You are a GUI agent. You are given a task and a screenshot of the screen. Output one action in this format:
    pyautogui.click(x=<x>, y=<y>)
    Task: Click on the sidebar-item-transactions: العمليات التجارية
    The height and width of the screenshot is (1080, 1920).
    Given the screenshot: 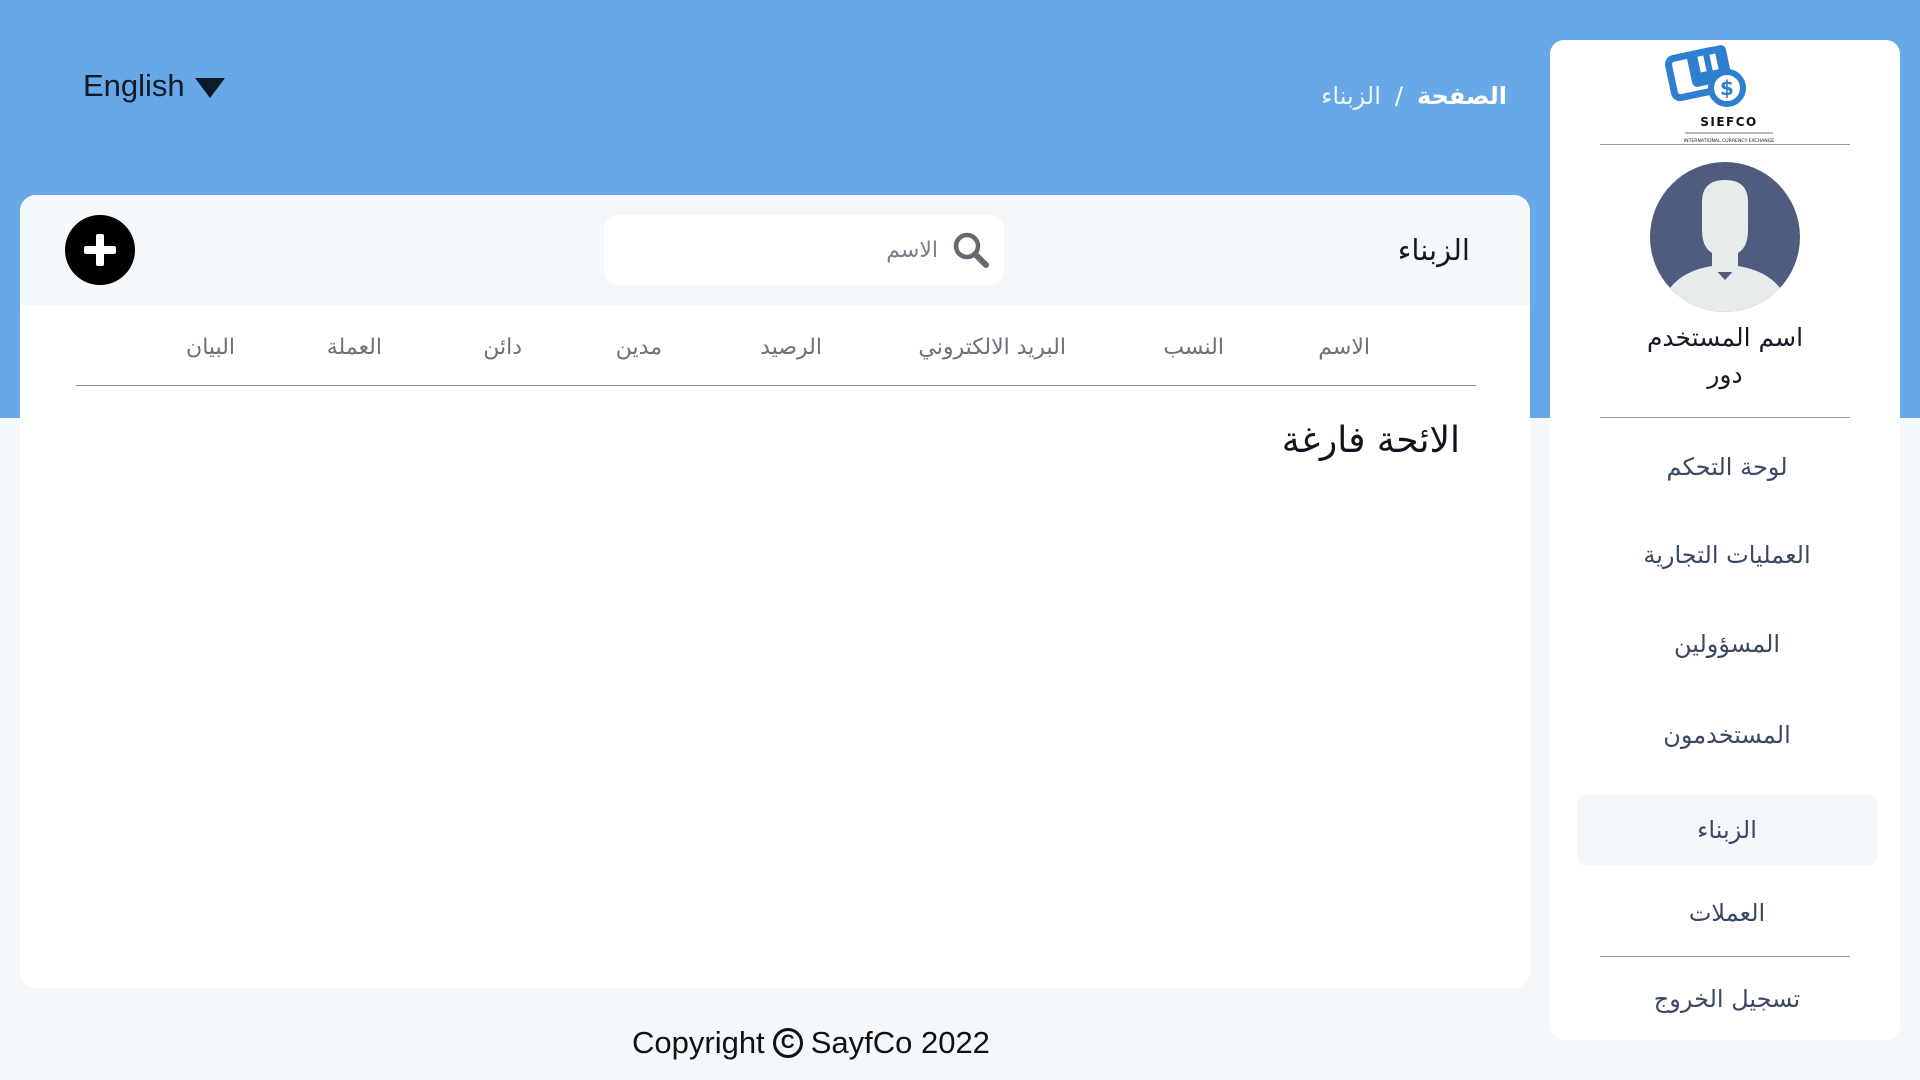 What is the action you would take?
    pyautogui.click(x=1727, y=555)
    